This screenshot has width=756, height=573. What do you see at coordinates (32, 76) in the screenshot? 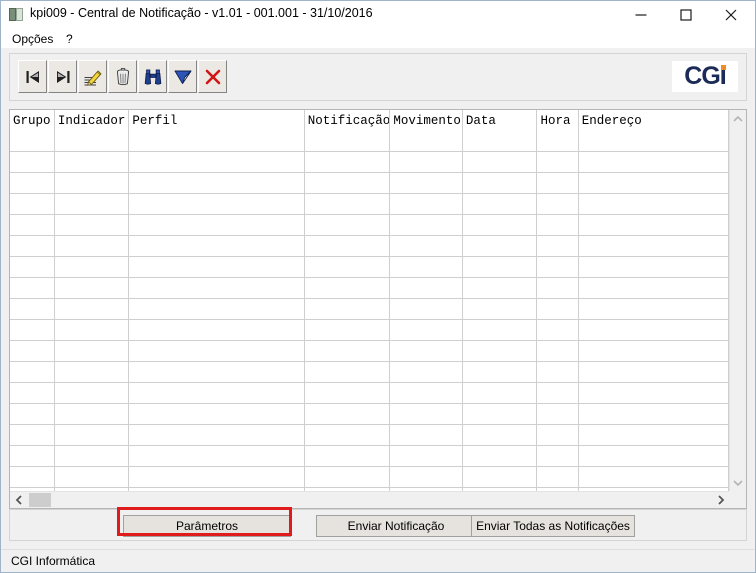
I see `first-record-button` at bounding box center [32, 76].